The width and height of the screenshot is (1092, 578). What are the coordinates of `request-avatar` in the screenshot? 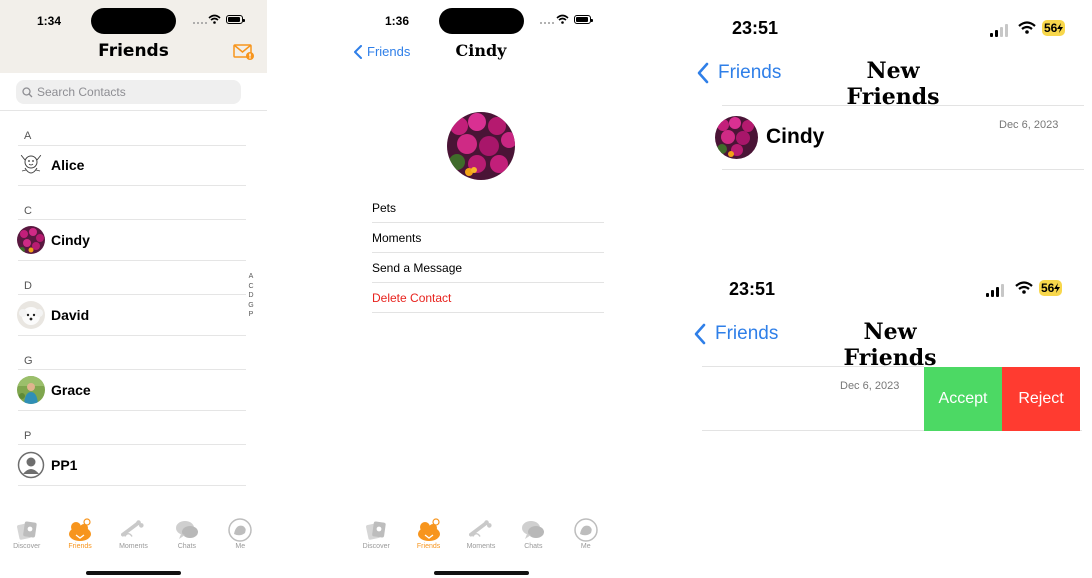 It's located at (736, 137).